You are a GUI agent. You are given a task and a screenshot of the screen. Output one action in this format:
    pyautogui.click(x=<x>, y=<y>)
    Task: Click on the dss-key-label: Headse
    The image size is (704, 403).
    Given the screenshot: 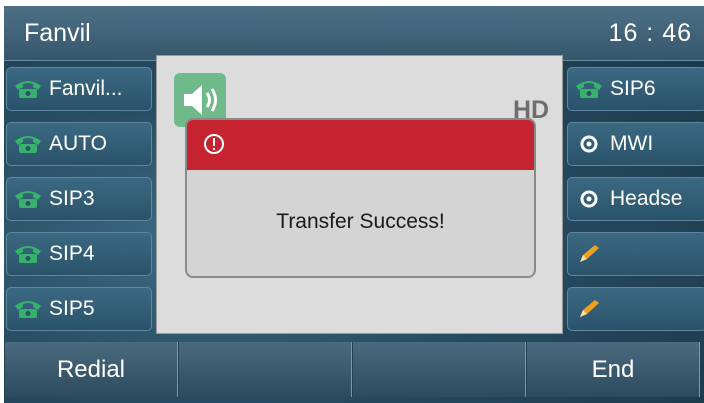 What is the action you would take?
    pyautogui.click(x=646, y=198)
    